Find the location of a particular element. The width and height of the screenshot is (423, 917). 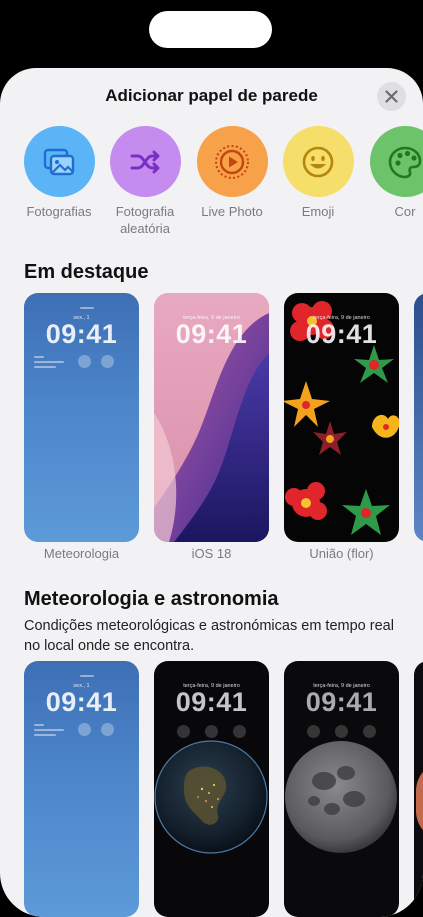

category-photos: Fotografias is located at coordinates (59, 173).